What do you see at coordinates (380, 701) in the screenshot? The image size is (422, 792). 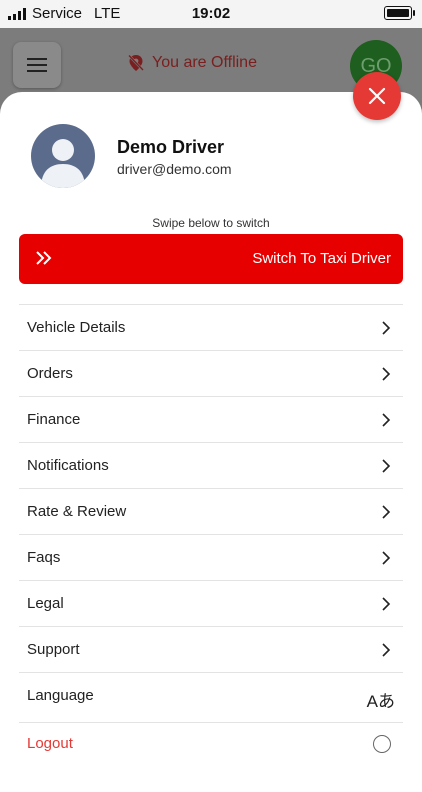 I see `translate-icon: Aあ` at bounding box center [380, 701].